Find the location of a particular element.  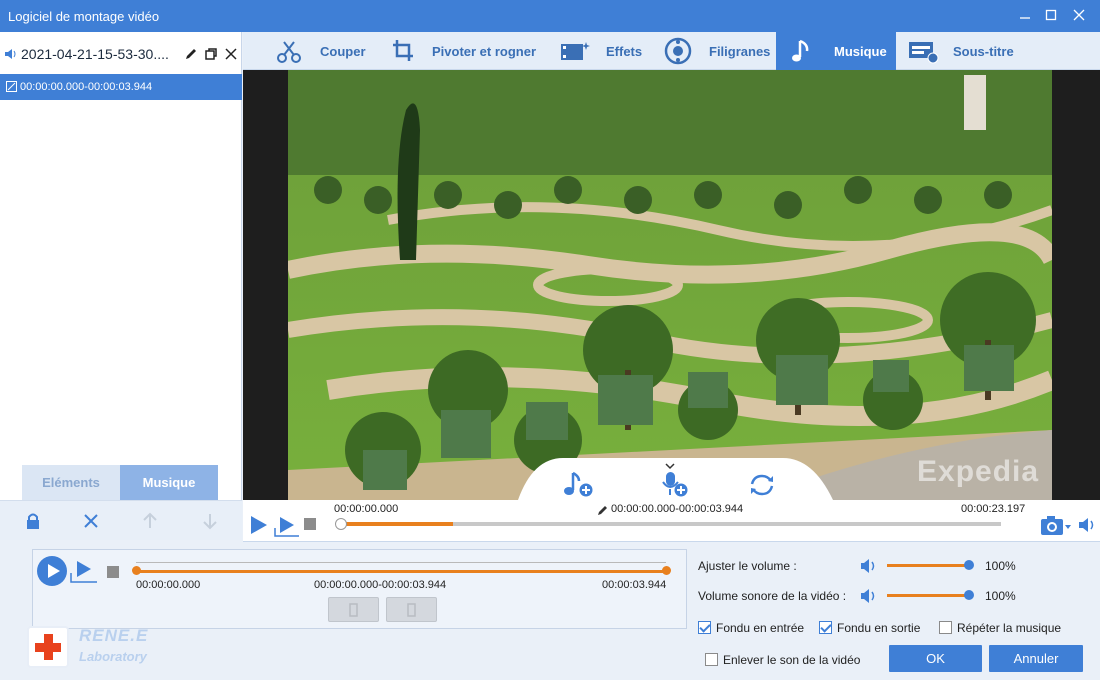

tab-elements: Eléments is located at coordinates (71, 482).